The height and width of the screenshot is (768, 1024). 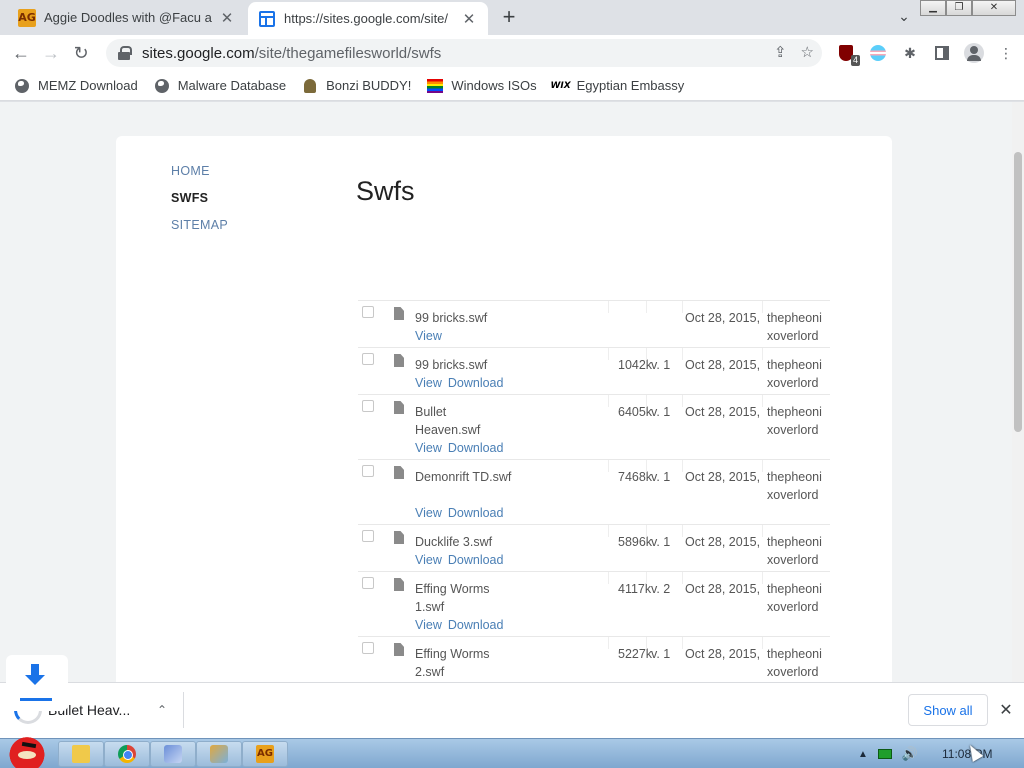 I want to click on url-host: sites.google.com, so click(x=198, y=53).